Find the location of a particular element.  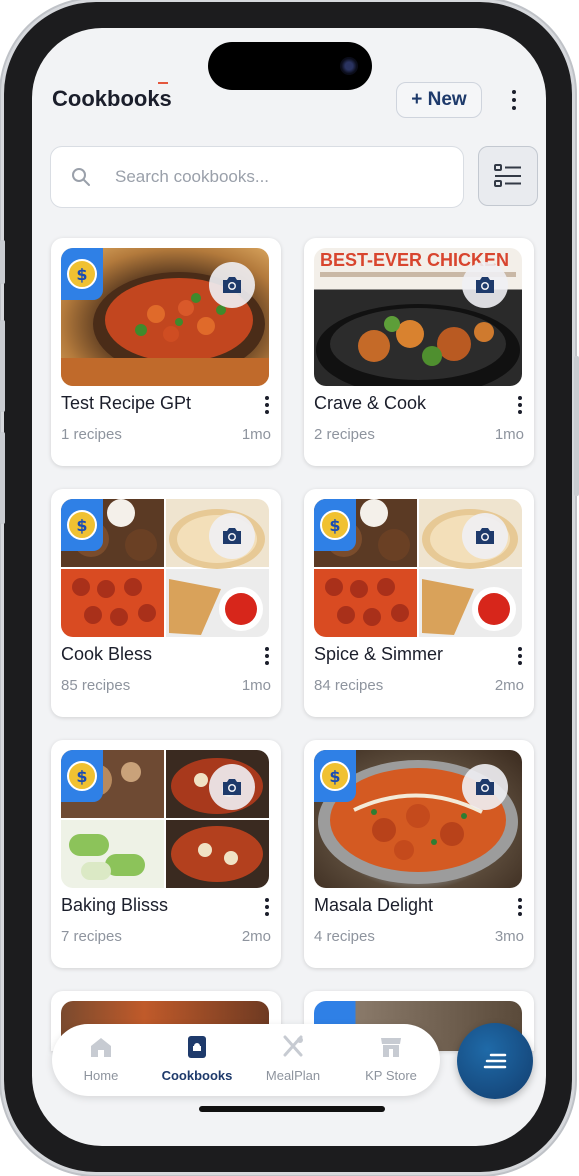

cookbook-name: Cook Bless is located at coordinates (107, 654).